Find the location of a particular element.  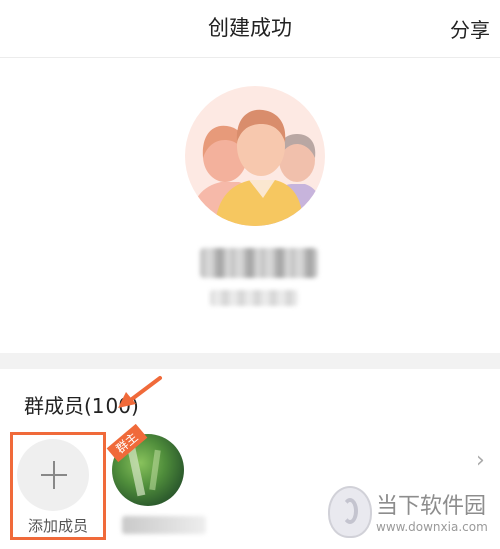

watermark-url: www.downxia.com is located at coordinates (432, 527).